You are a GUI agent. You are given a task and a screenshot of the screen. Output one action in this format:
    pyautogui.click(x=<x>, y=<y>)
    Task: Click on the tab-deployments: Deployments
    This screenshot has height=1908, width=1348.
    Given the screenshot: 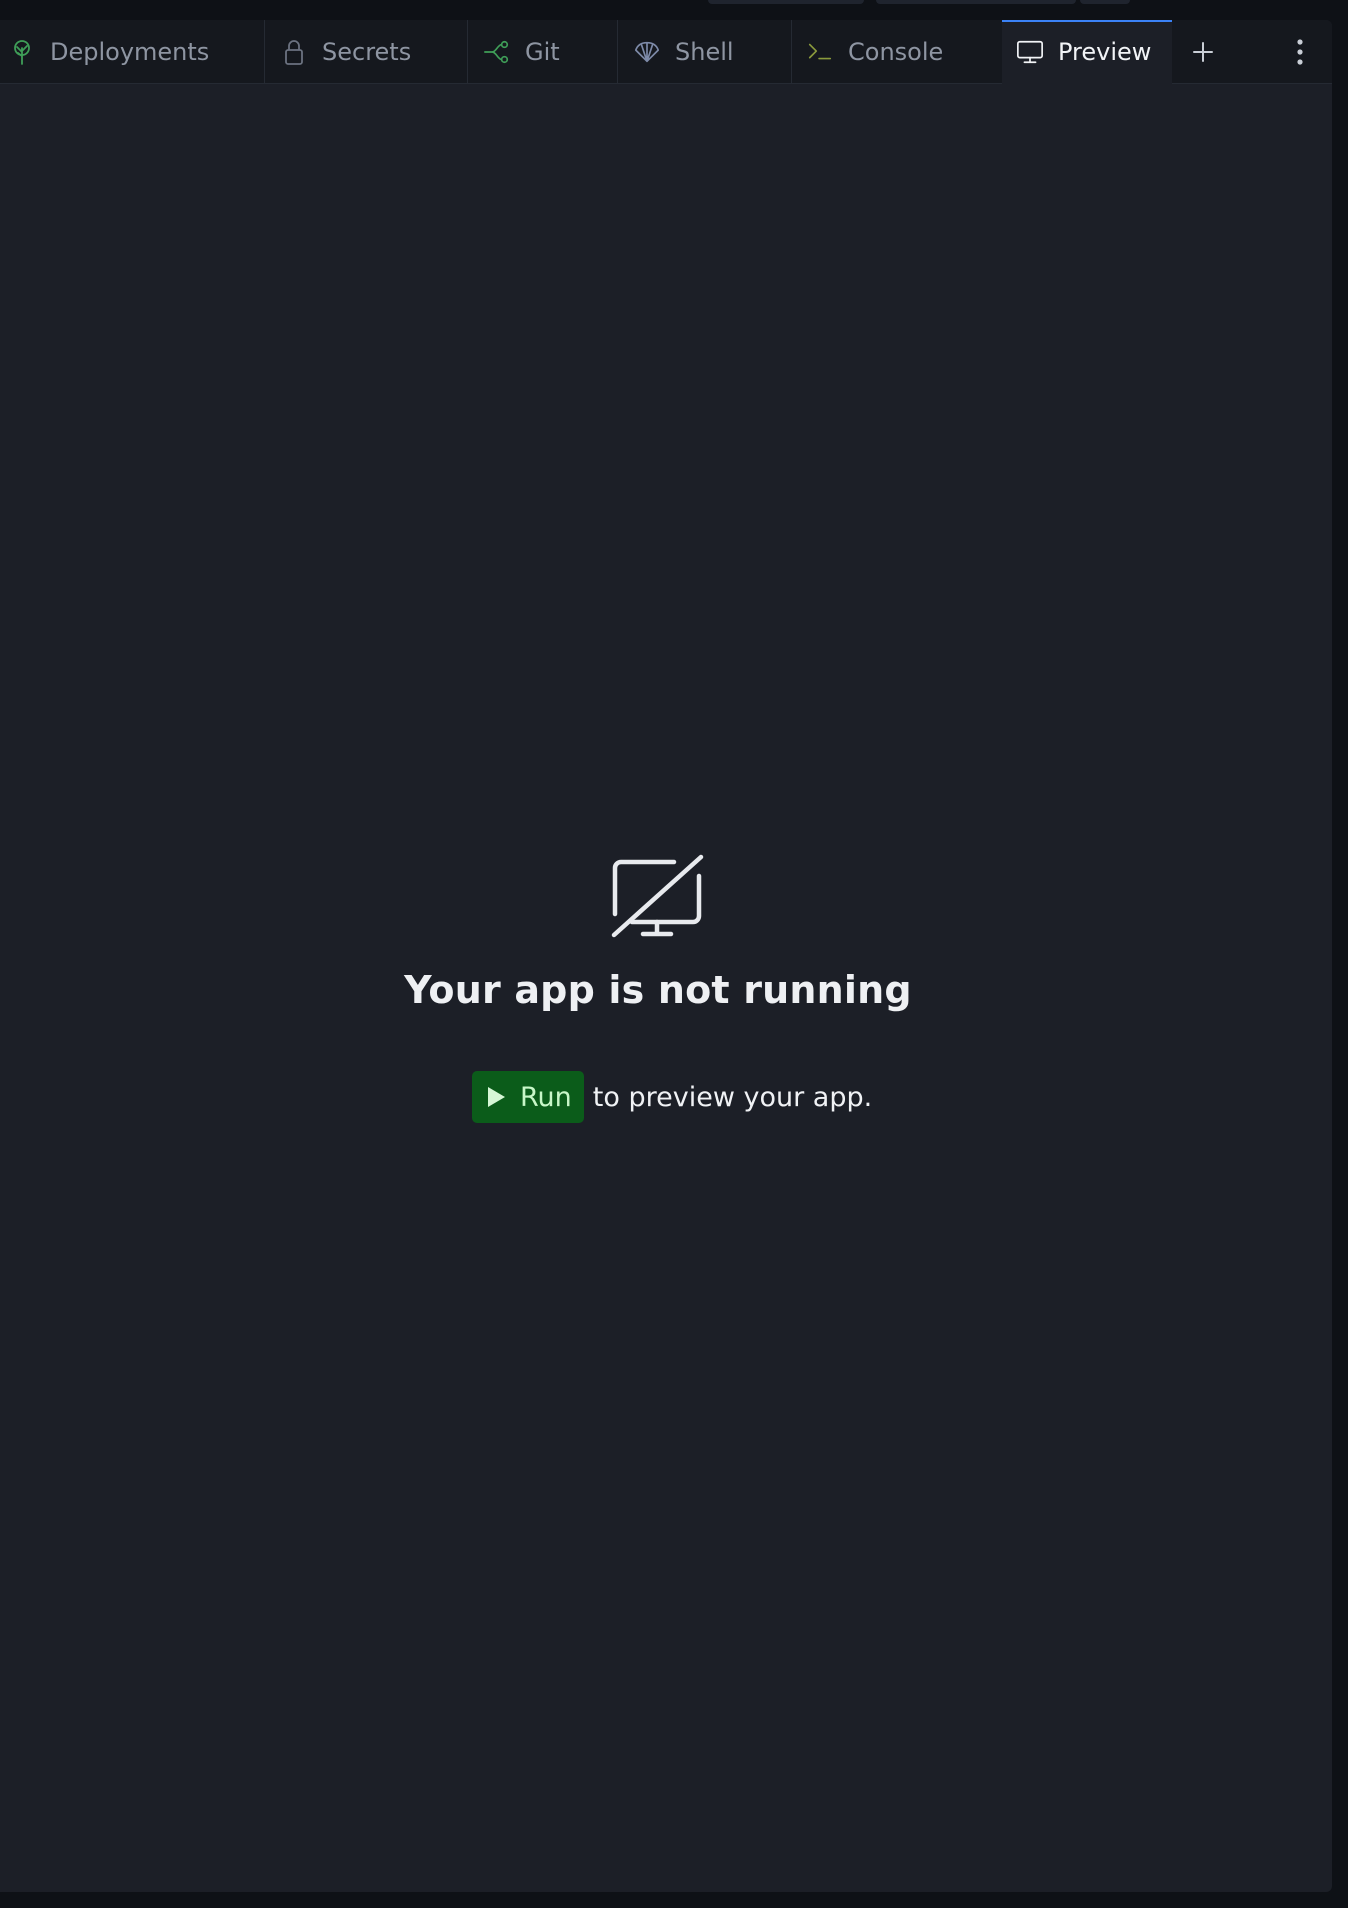 What is the action you would take?
    pyautogui.click(x=132, y=52)
    